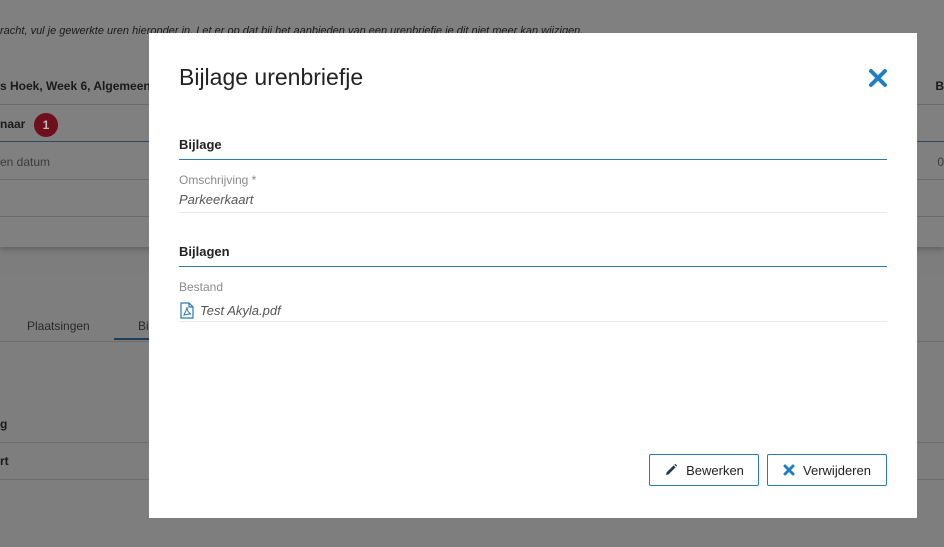 This screenshot has height=547, width=944. I want to click on pencil-icon, so click(672, 469).